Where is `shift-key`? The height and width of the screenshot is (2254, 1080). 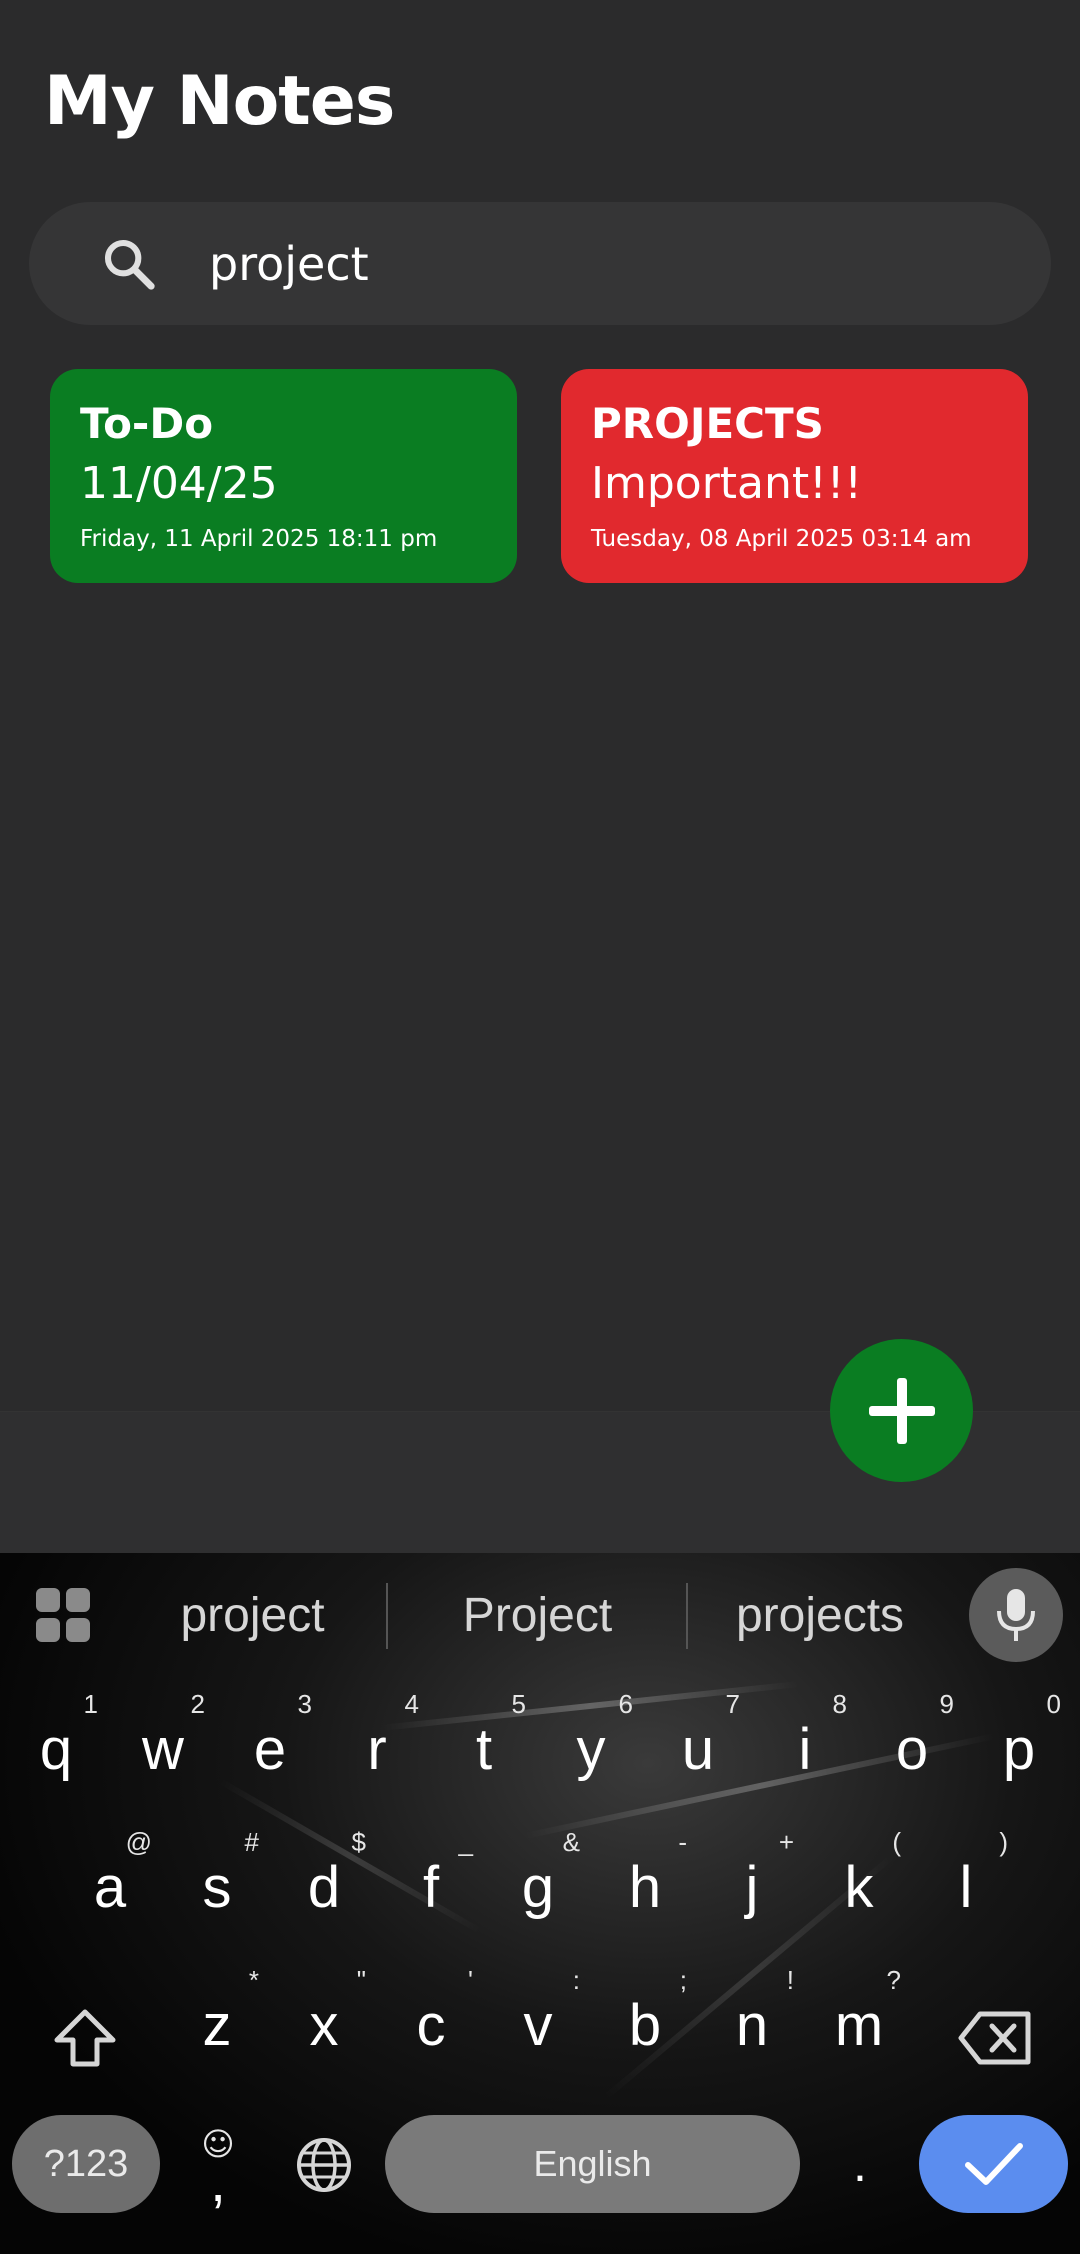
shift-key is located at coordinates (85, 2038).